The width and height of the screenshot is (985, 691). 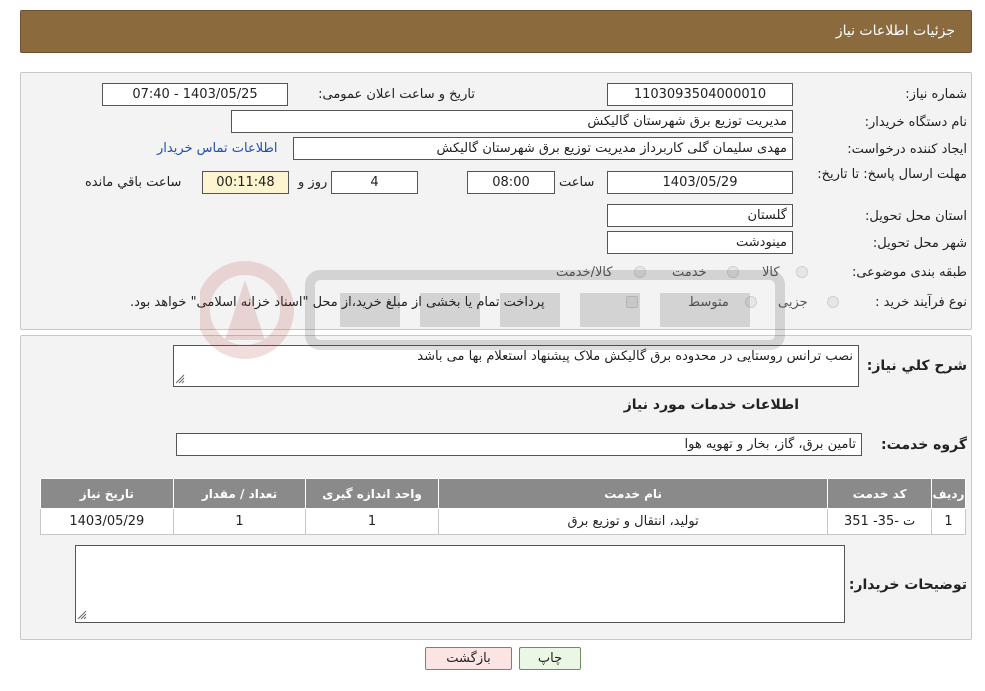 I want to click on back-button: بازگشت, so click(x=468, y=658).